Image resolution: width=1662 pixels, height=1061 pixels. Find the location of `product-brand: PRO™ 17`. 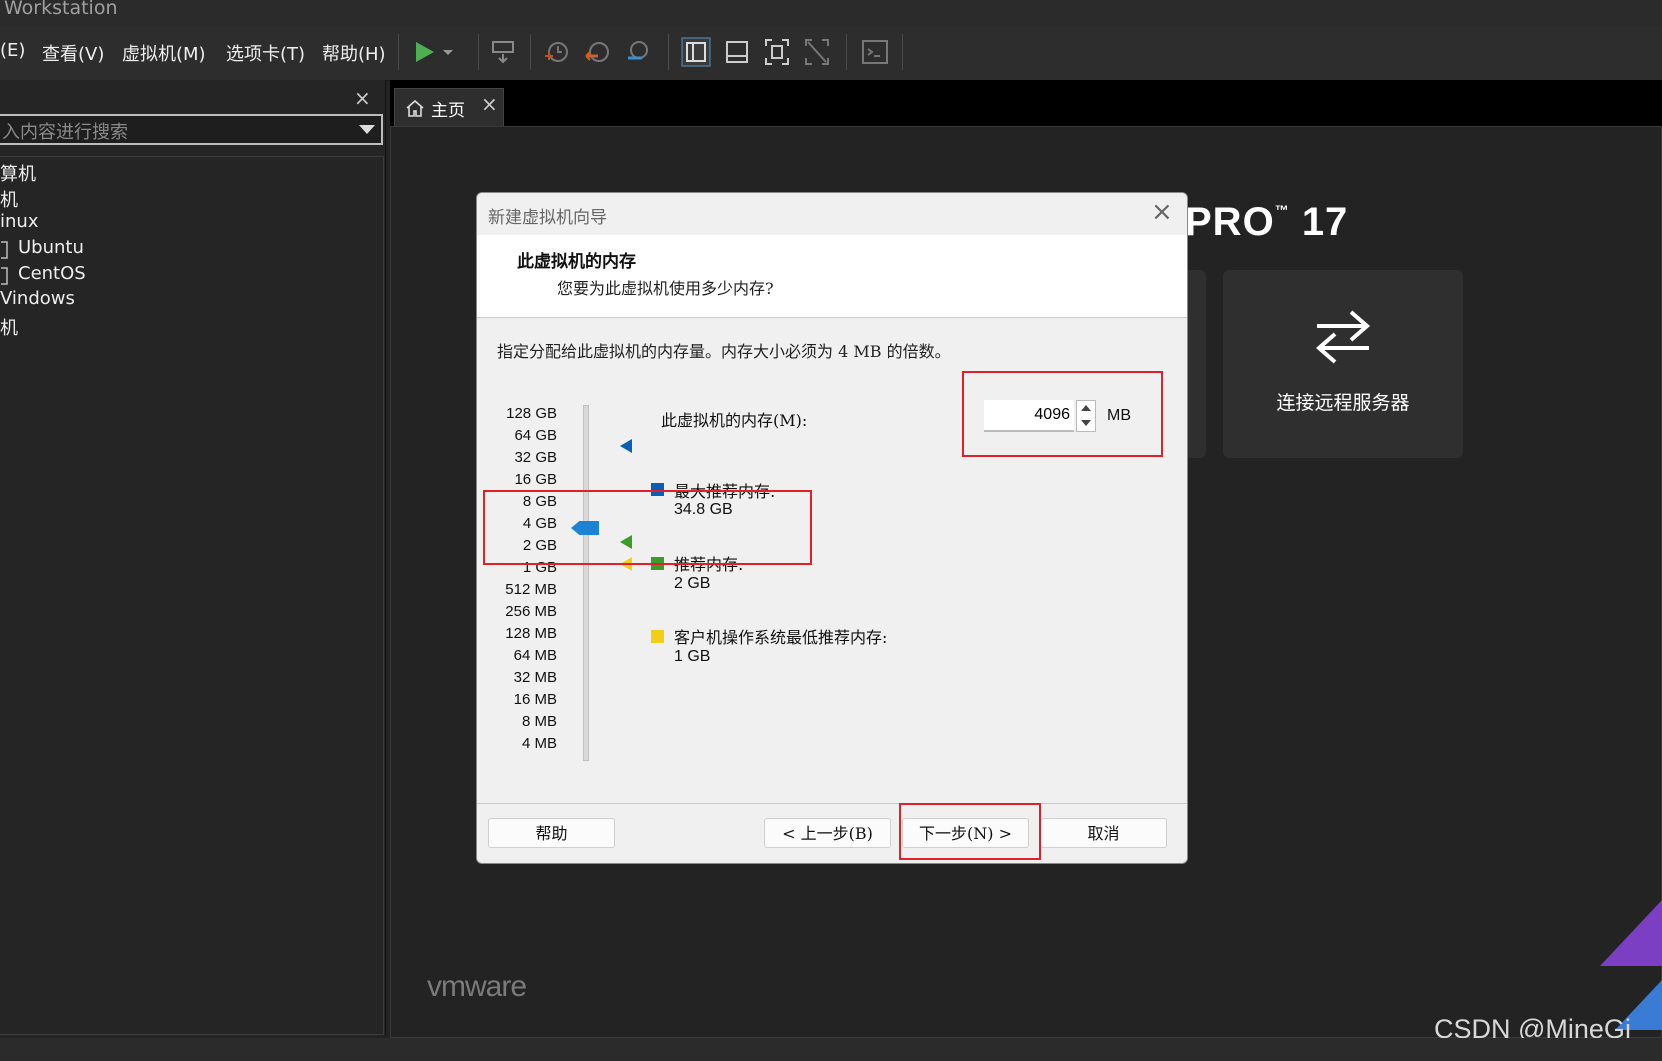

product-brand: PRO™ 17 is located at coordinates (1266, 222).